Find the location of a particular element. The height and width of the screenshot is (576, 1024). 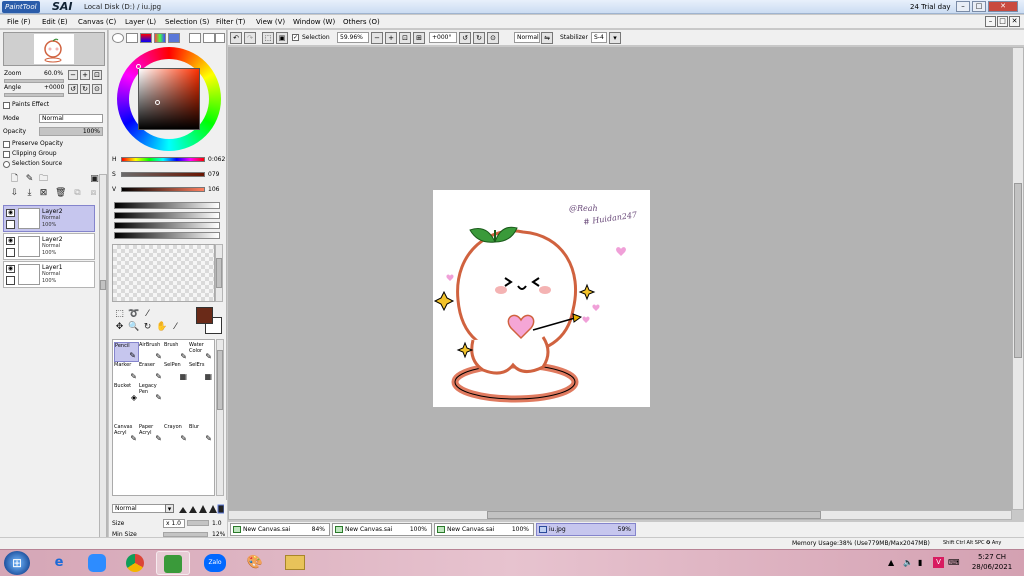

brush-eraser: Eraser ✎ is located at coordinates (151, 372).